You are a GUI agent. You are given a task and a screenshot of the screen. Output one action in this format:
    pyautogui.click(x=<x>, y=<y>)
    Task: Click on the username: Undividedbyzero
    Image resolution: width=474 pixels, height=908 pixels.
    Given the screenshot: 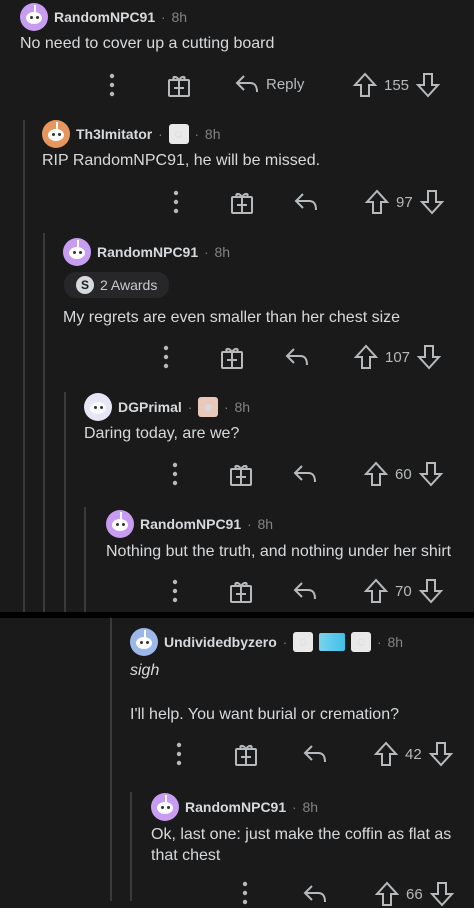 What is the action you would take?
    pyautogui.click(x=220, y=642)
    